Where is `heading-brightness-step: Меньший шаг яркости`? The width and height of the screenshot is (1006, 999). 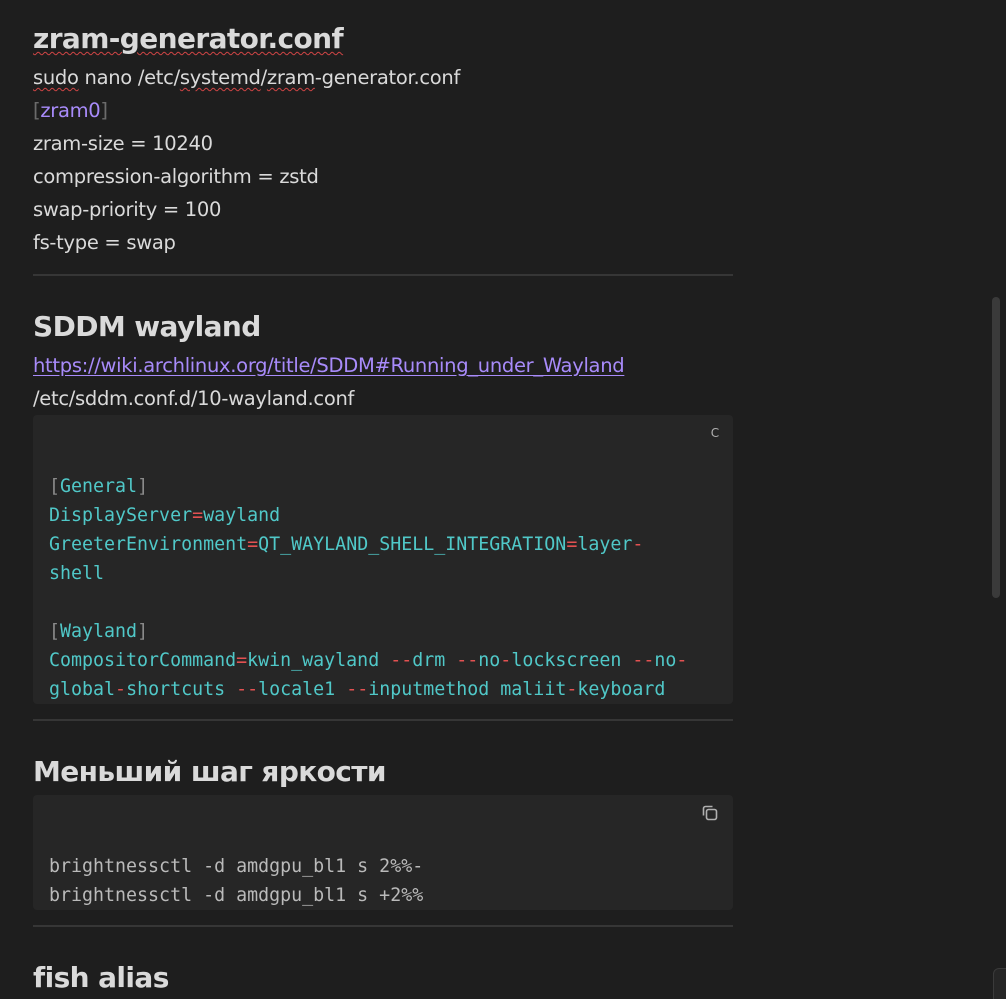
heading-brightness-step: Меньший шаг яркости is located at coordinates (210, 771).